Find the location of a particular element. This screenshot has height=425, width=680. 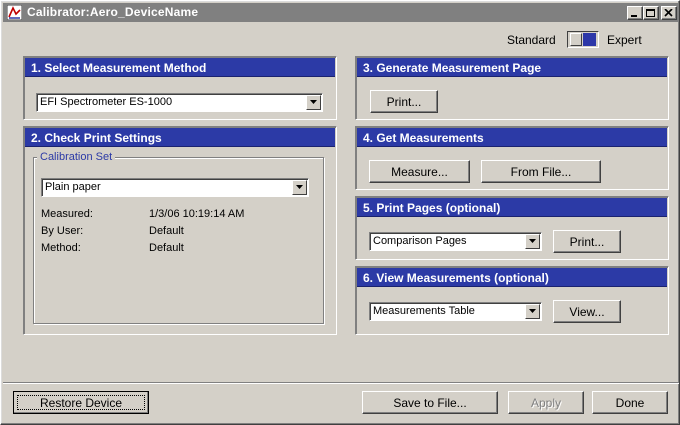

section-4-title: 4. Get Measurements is located at coordinates (512, 137).